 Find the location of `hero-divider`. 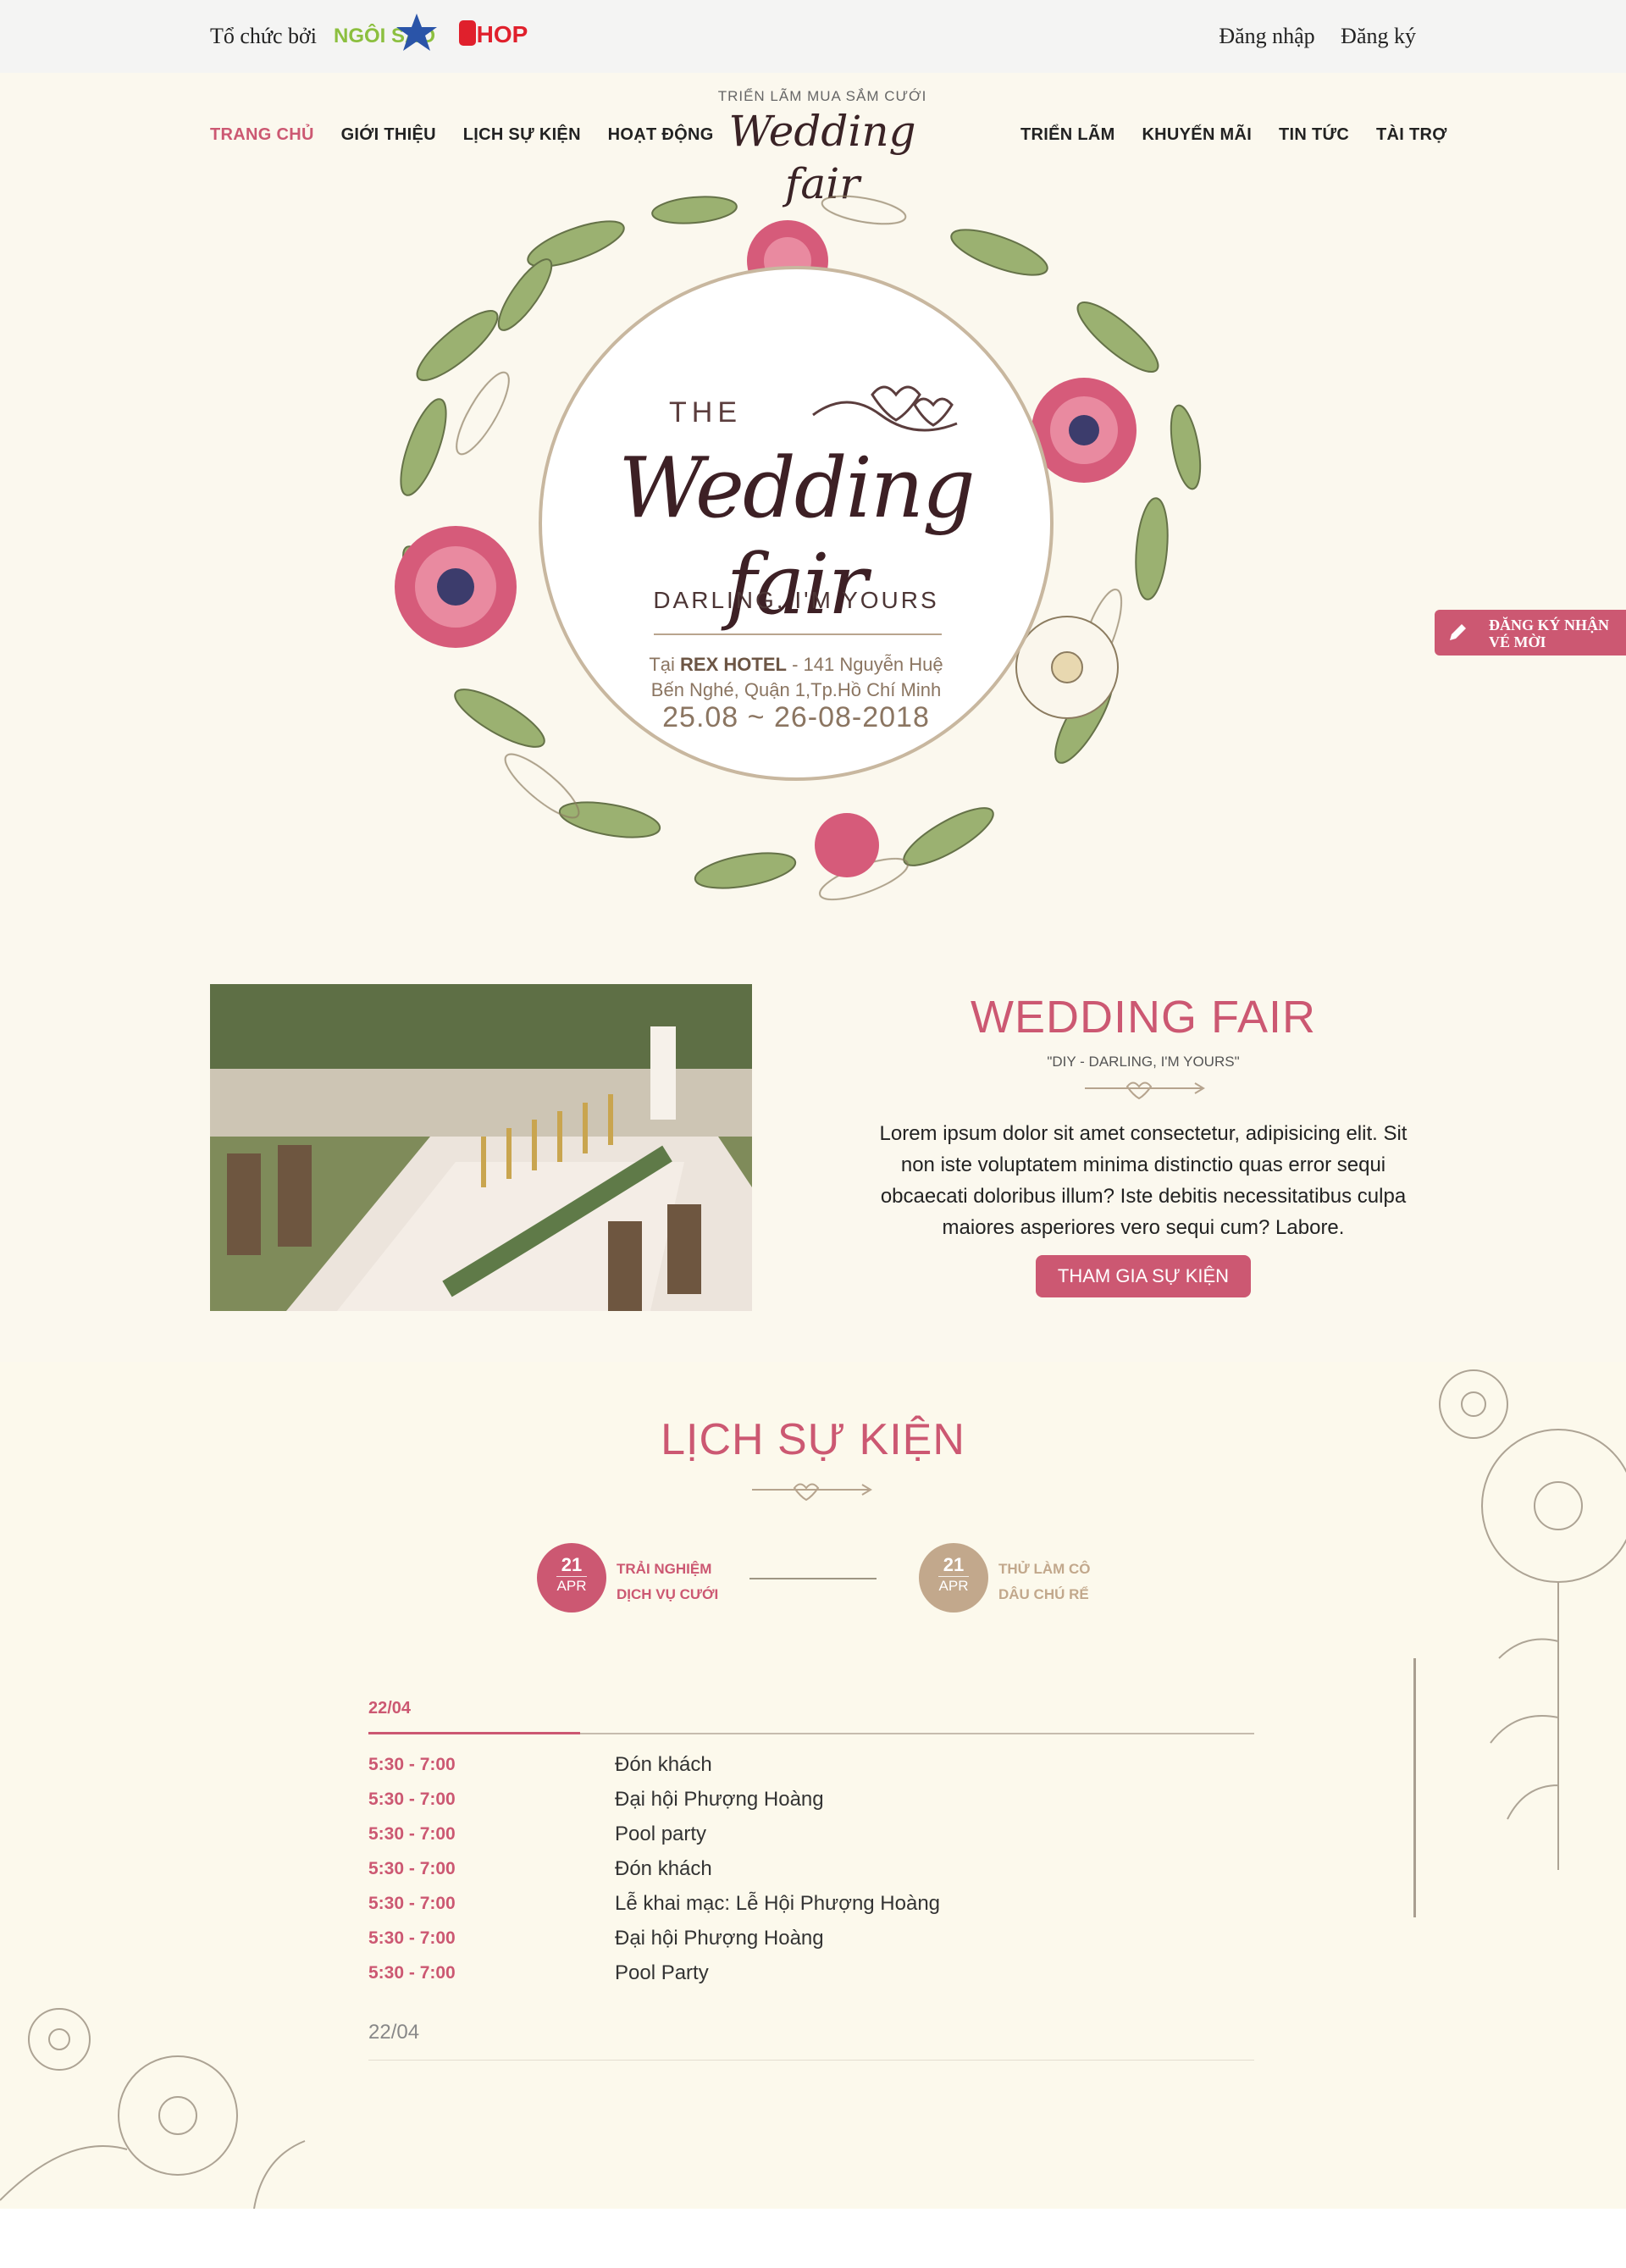

hero-divider is located at coordinates (798, 634).